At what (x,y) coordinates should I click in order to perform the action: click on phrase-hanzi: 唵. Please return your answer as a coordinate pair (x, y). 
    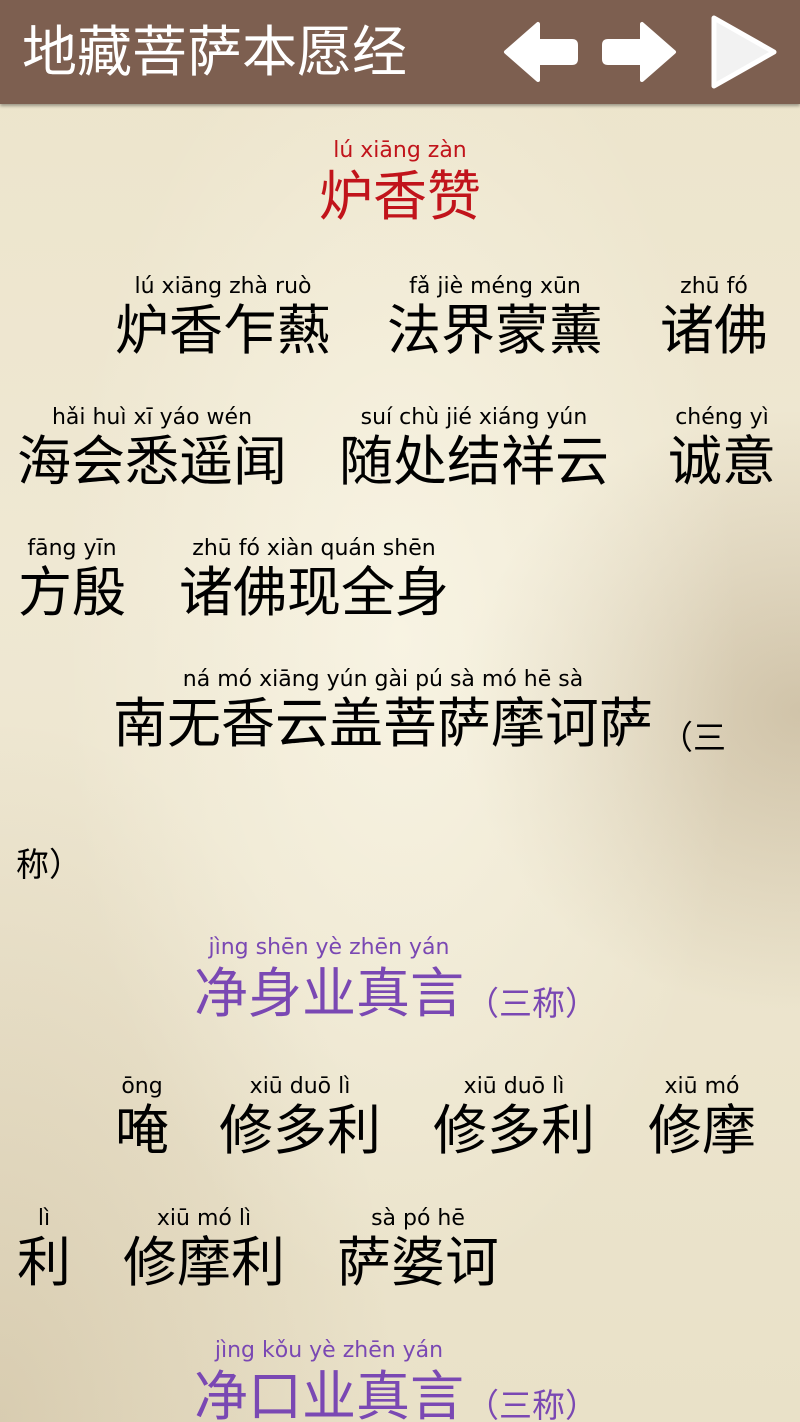
    Looking at the image, I should click on (142, 1130).